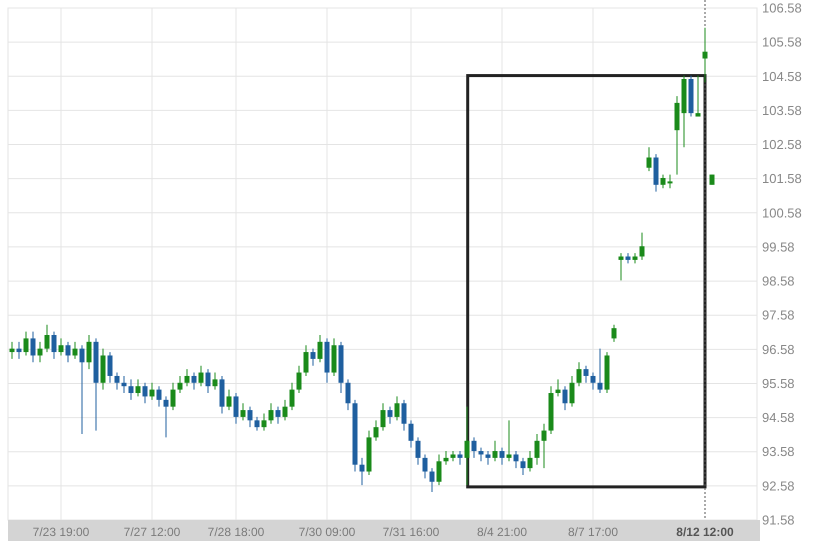 This screenshot has width=822, height=548. What do you see at coordinates (782, 110) in the screenshot?
I see `y-axis-label: 103.58` at bounding box center [782, 110].